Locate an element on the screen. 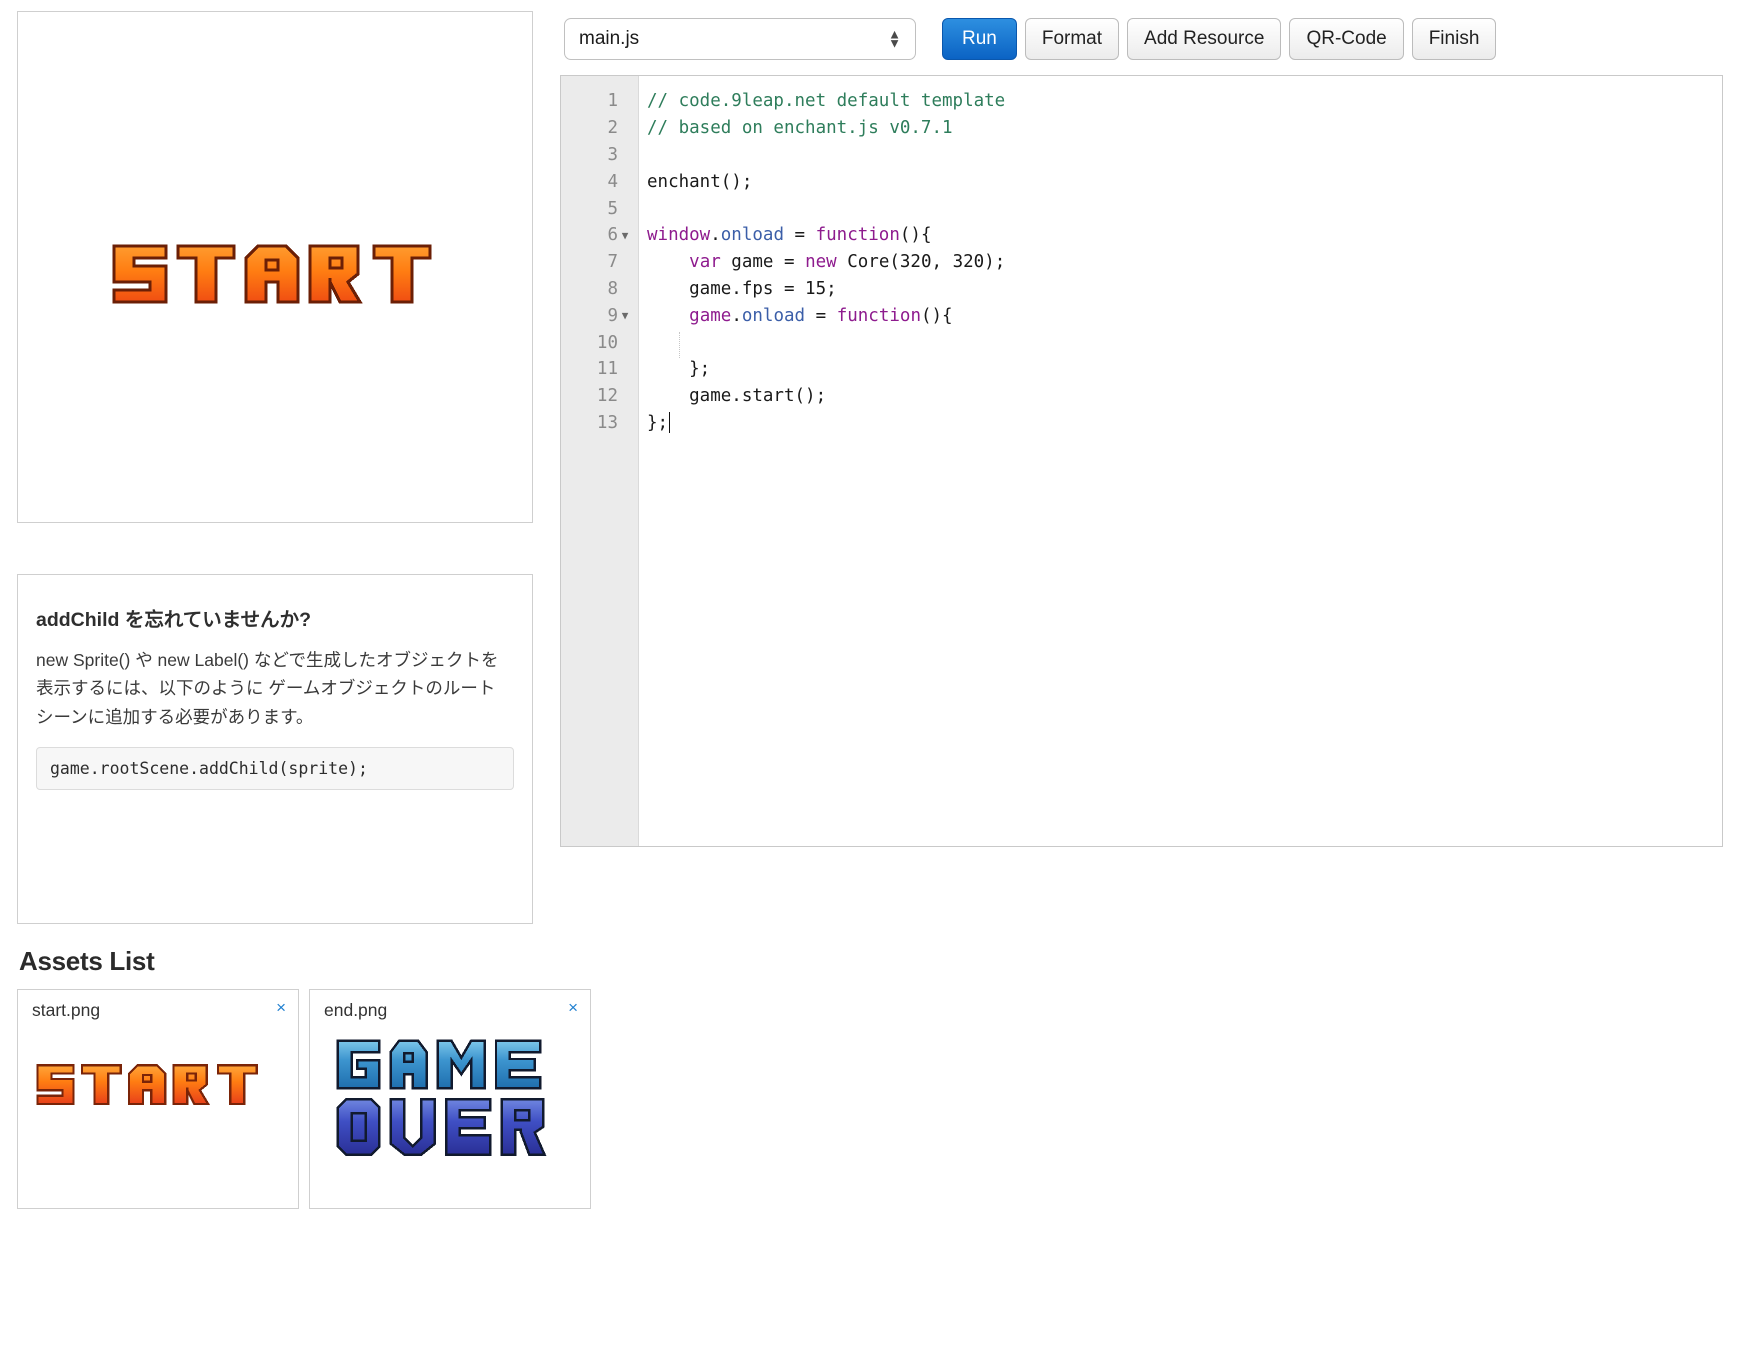 This screenshot has height=1370, width=1764. game-preview-canvas is located at coordinates (275, 267).